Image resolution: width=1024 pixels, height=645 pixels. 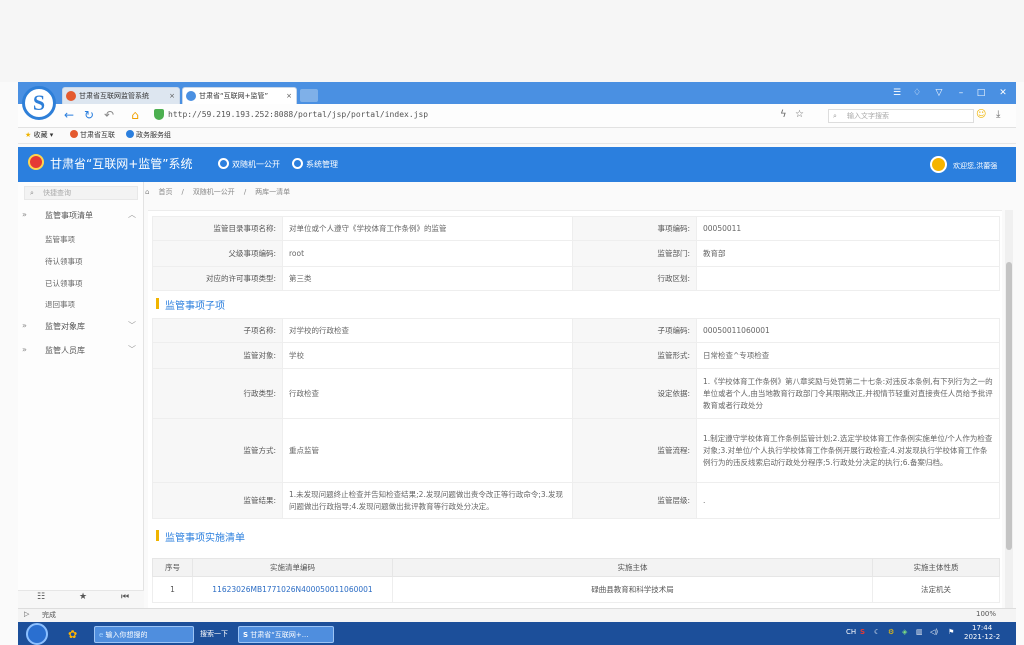 I want to click on minimize-icon: –, so click(x=961, y=93).